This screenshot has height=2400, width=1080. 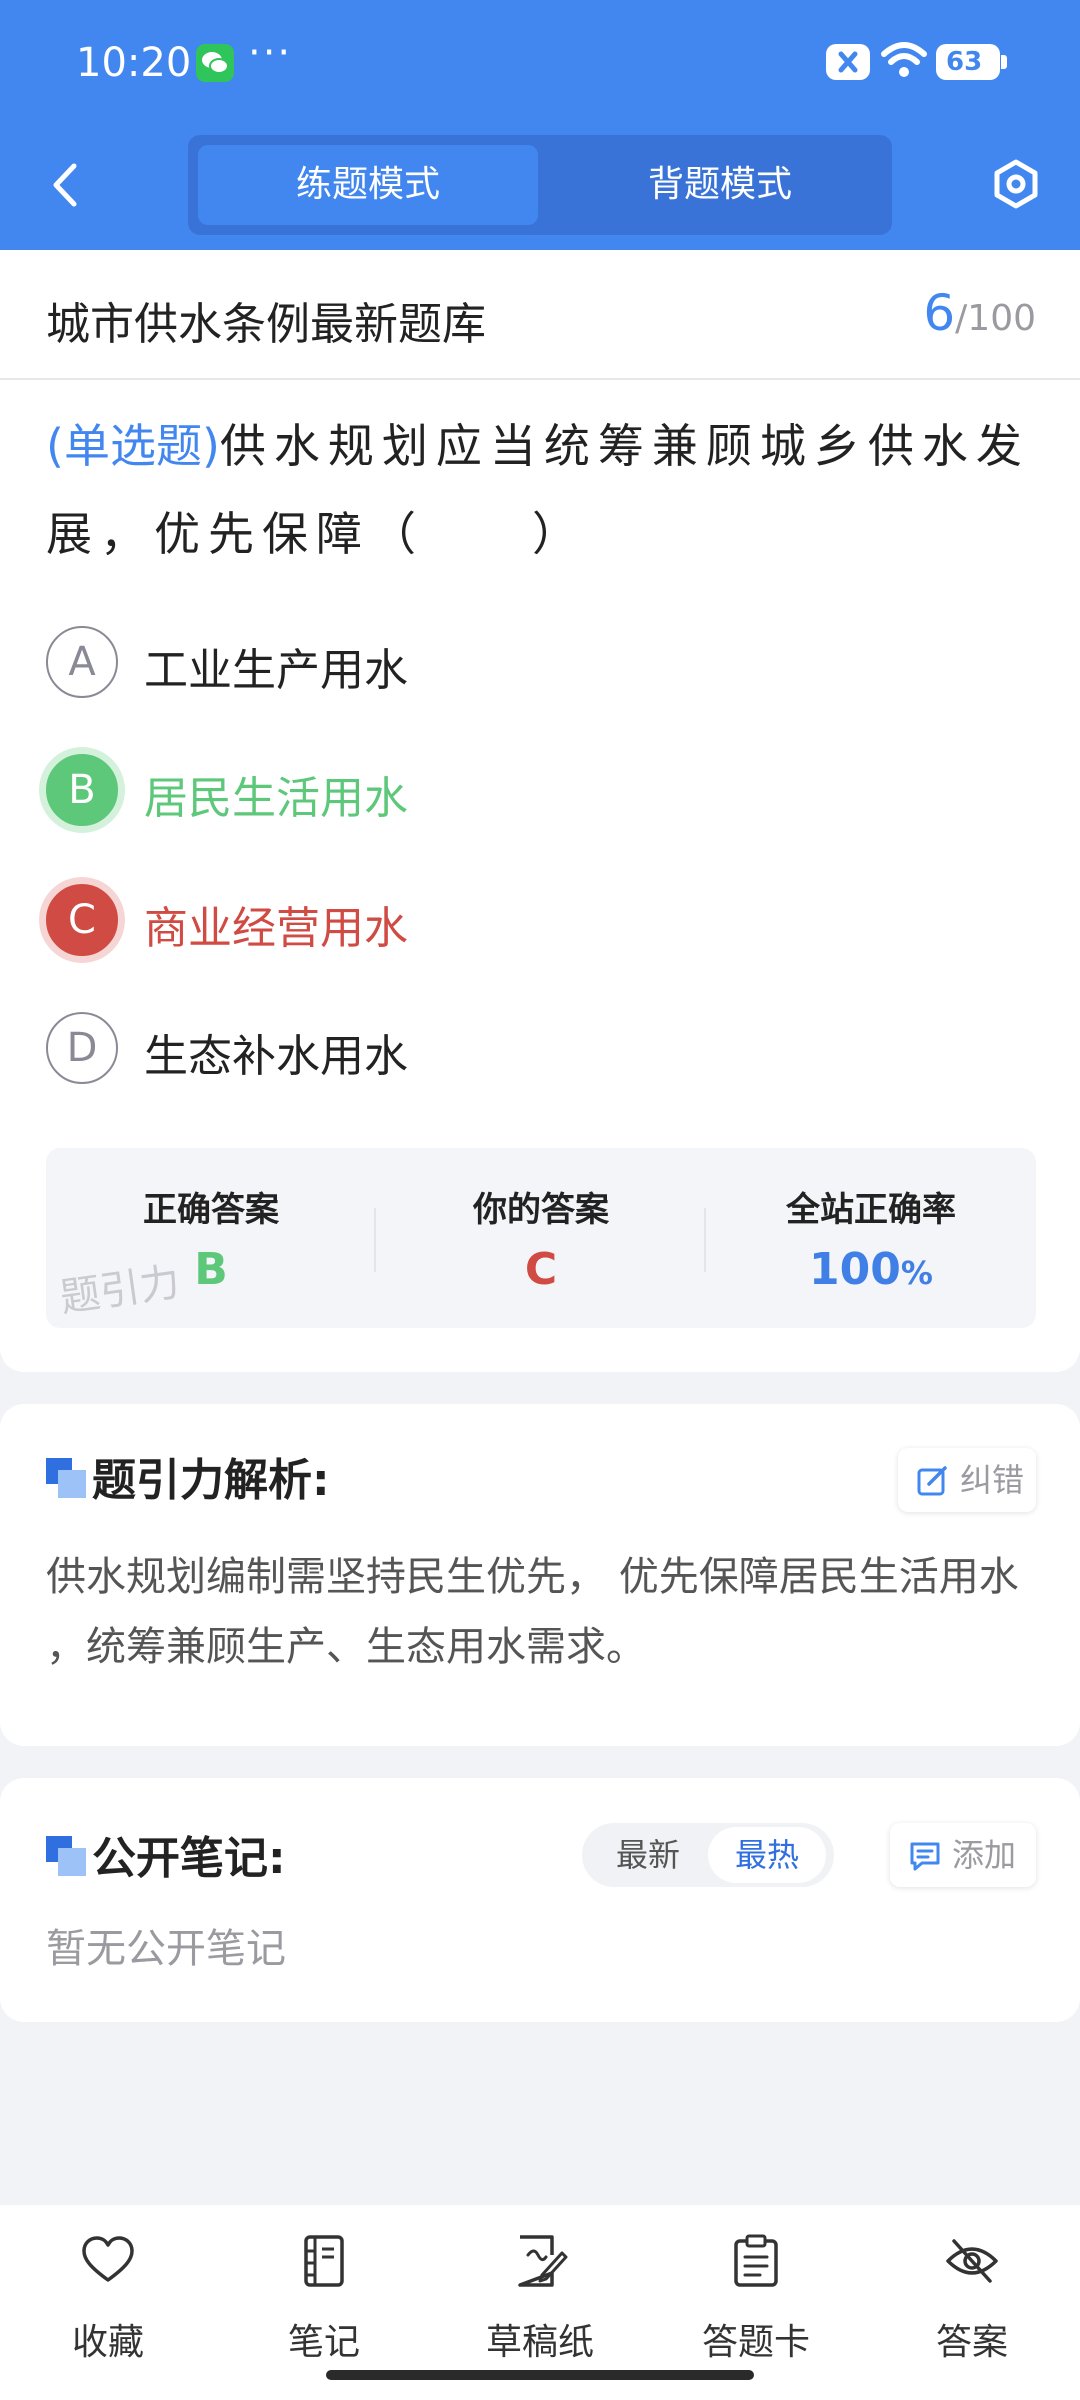 I want to click on nav-label: 收藏, so click(x=107, y=2342).